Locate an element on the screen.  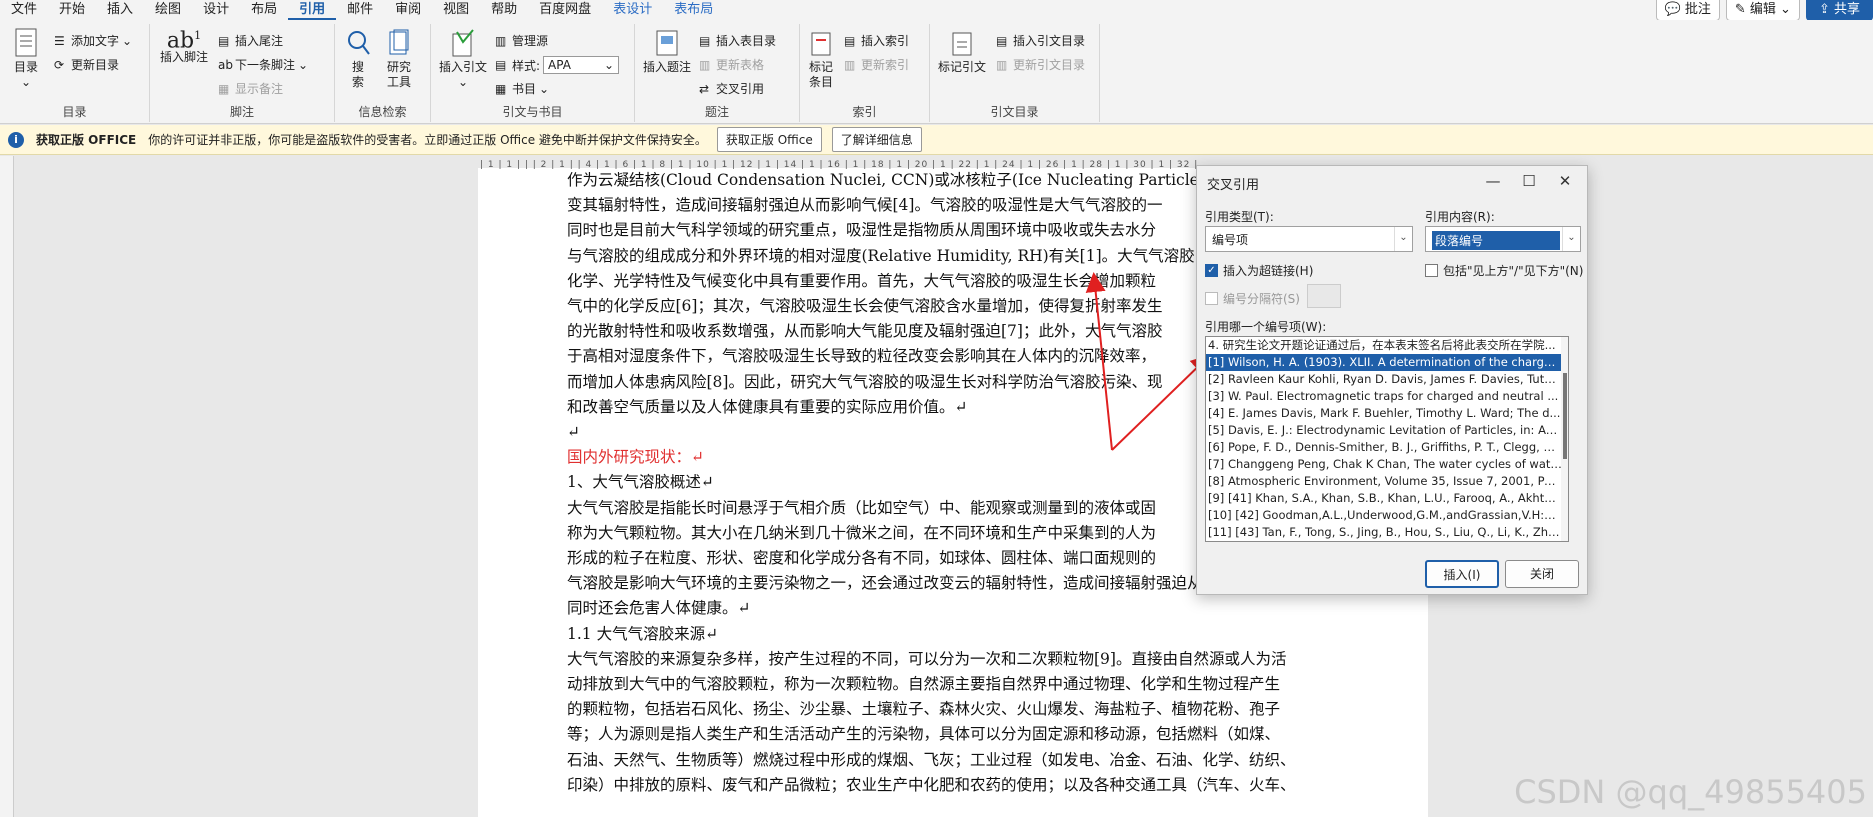
add-text-button: ☰ 添加文字 ⌄ is located at coordinates (93, 40).